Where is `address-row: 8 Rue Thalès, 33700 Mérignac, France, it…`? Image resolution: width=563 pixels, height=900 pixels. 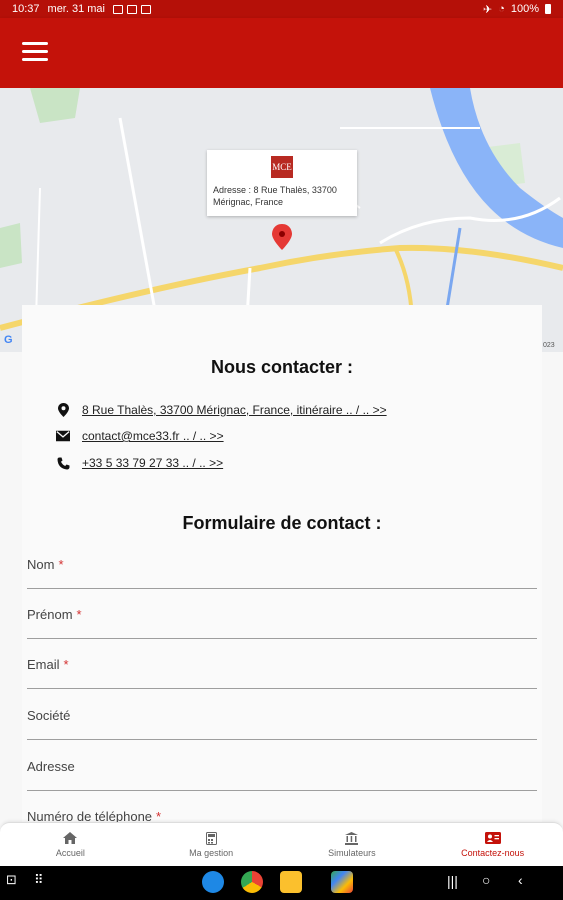
address-row: 8 Rue Thalès, 33700 Mérignac, France, it… is located at coordinates (221, 410).